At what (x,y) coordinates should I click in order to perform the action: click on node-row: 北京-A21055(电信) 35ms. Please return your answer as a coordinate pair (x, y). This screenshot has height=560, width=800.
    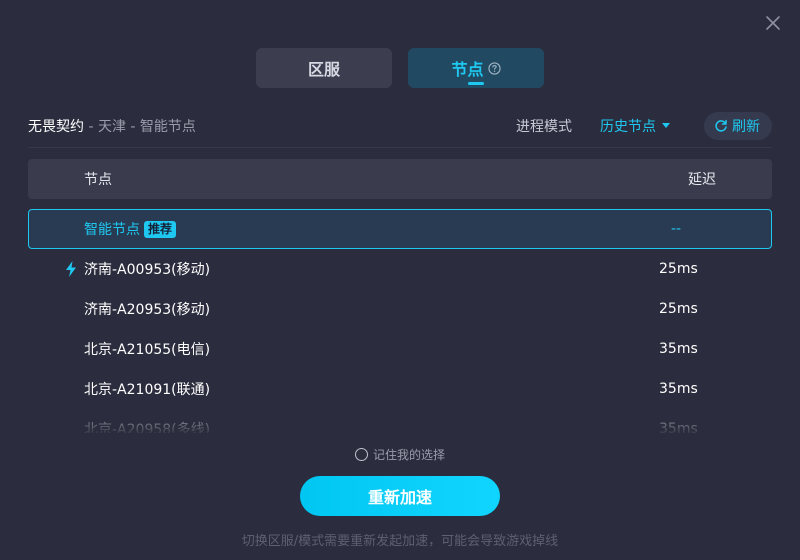
    Looking at the image, I should click on (400, 349).